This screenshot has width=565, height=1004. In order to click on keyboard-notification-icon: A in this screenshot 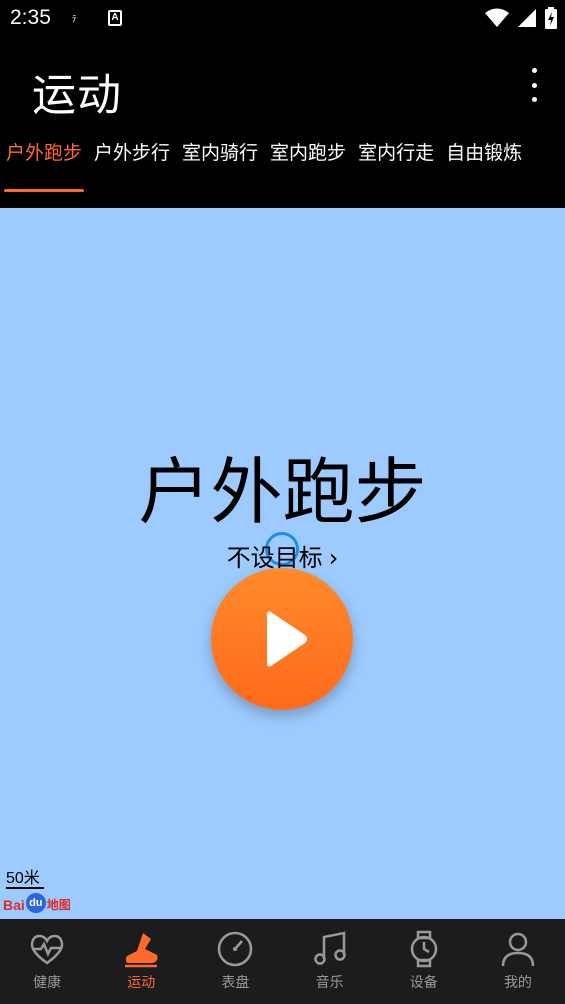, I will do `click(115, 18)`.